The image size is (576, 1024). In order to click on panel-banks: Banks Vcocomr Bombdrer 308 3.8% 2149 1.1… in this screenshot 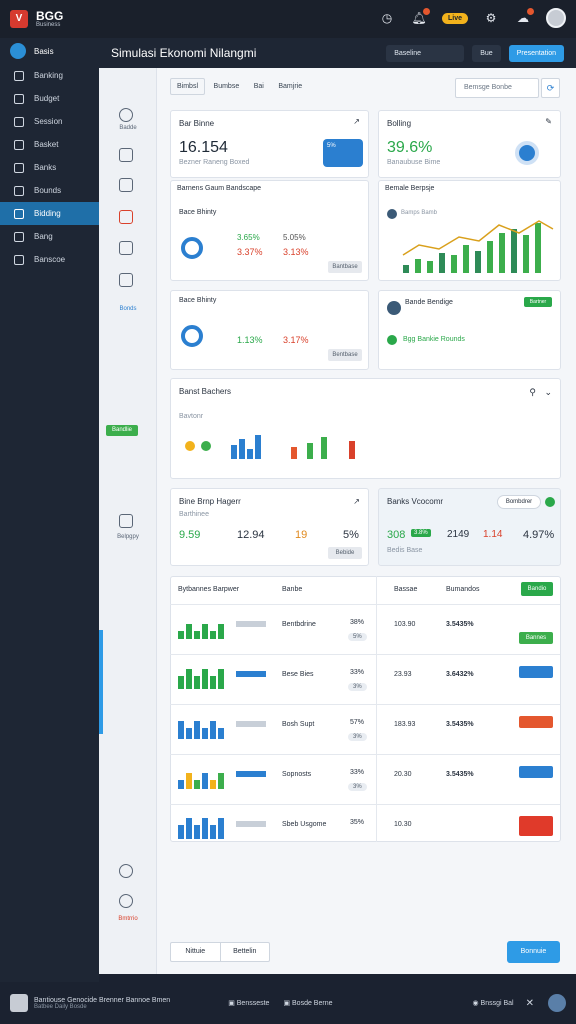, I will do `click(469, 527)`.